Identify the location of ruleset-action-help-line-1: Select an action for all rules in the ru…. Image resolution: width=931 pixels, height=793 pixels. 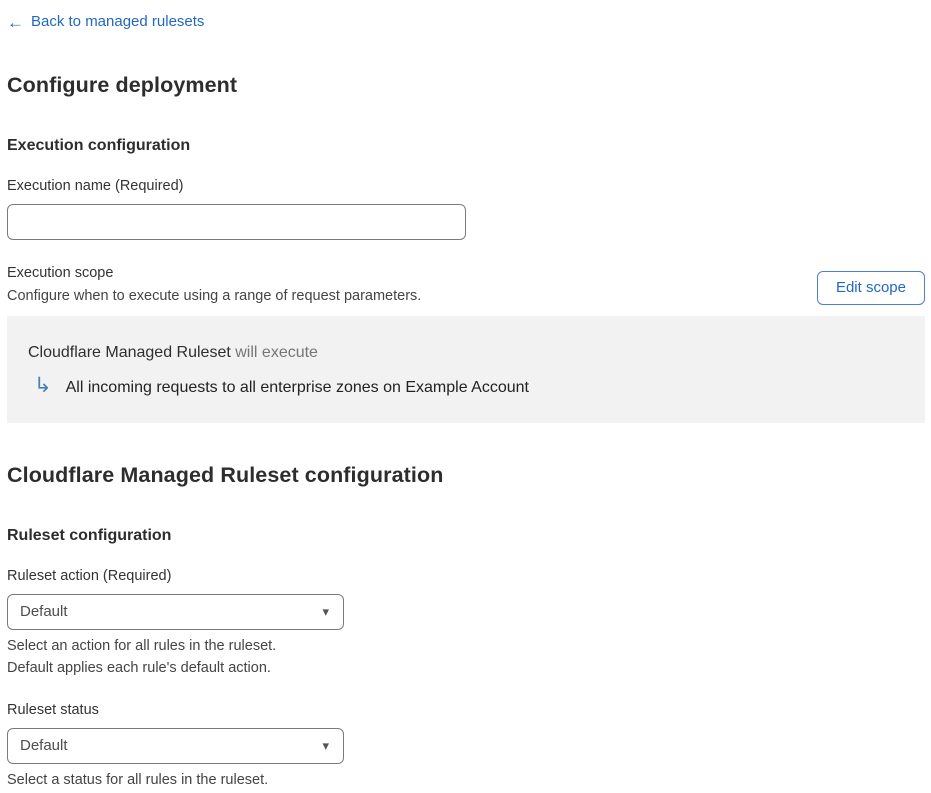
(142, 645).